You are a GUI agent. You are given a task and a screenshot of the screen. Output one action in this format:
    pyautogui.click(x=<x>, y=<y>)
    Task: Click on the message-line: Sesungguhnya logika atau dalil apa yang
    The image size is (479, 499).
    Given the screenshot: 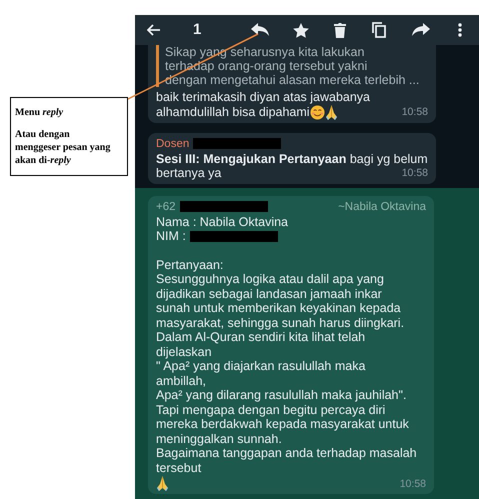 What is the action you would take?
    pyautogui.click(x=270, y=279)
    